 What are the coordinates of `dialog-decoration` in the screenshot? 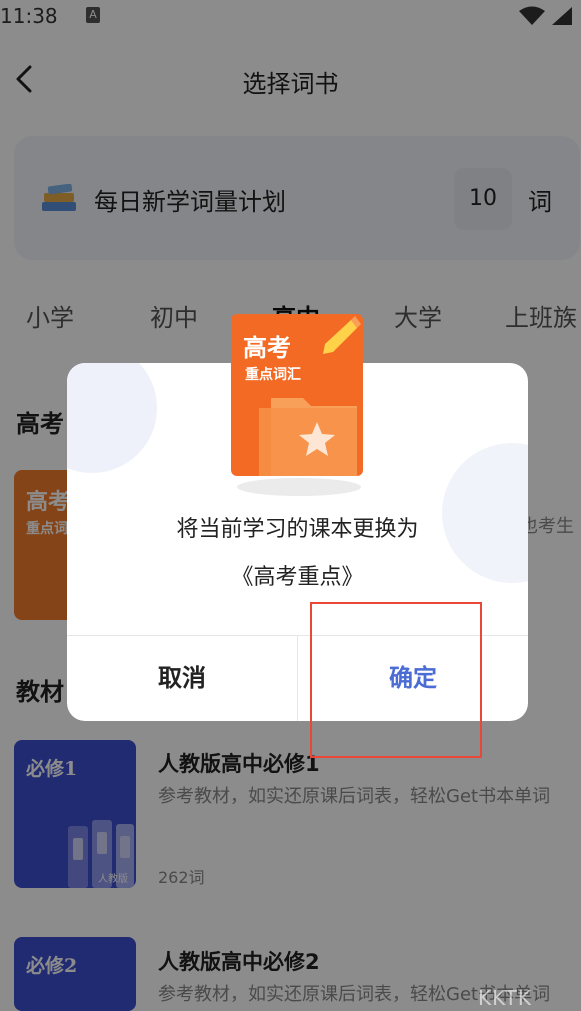 It's located at (112, 418).